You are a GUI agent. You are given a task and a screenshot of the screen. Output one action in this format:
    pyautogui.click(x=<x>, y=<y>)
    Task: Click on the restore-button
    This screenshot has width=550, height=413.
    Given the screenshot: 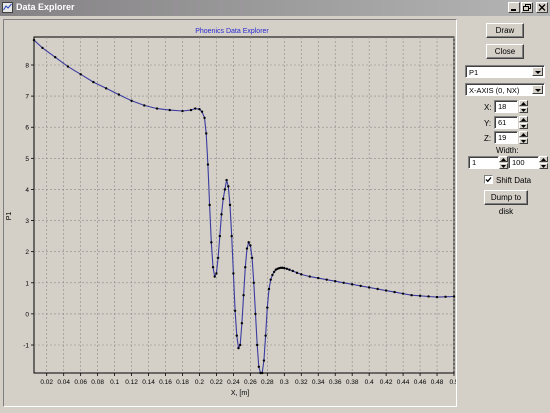 What is the action you would take?
    pyautogui.click(x=527, y=7)
    